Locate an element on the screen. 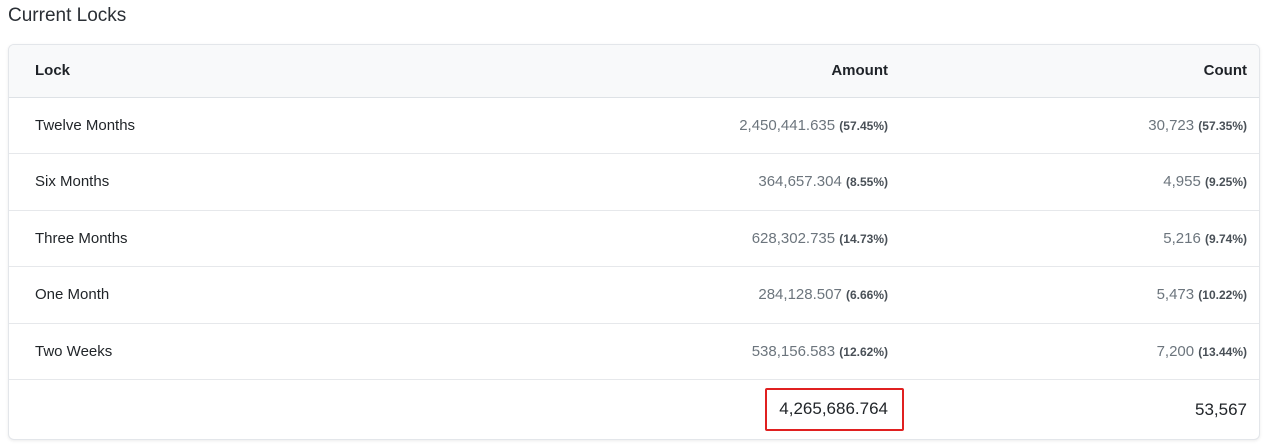  totals-row: 4,265,686.764 53,567 is located at coordinates (634, 410).